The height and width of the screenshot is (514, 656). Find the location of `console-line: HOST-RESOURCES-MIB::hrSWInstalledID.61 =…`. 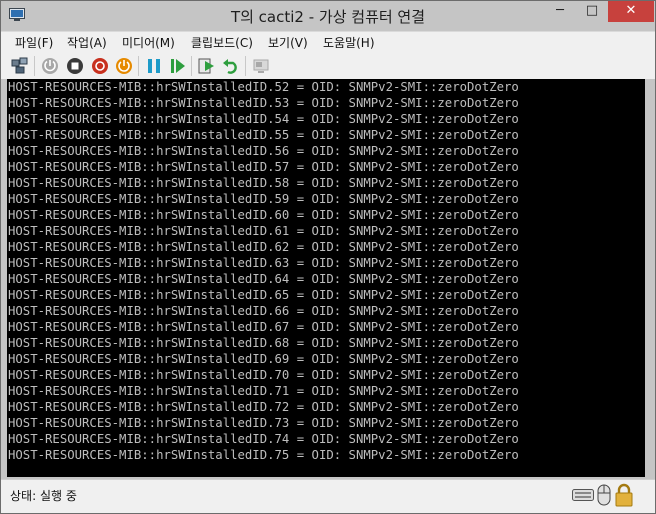

console-line: HOST-RESOURCES-MIB::hrSWInstalledID.61 =… is located at coordinates (263, 231).